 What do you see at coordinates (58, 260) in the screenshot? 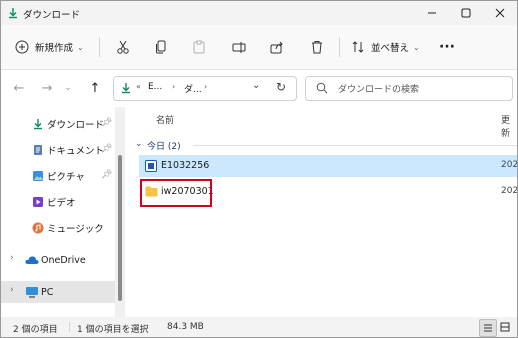
I see `sidebar-item-onedrive: › OneDrive` at bounding box center [58, 260].